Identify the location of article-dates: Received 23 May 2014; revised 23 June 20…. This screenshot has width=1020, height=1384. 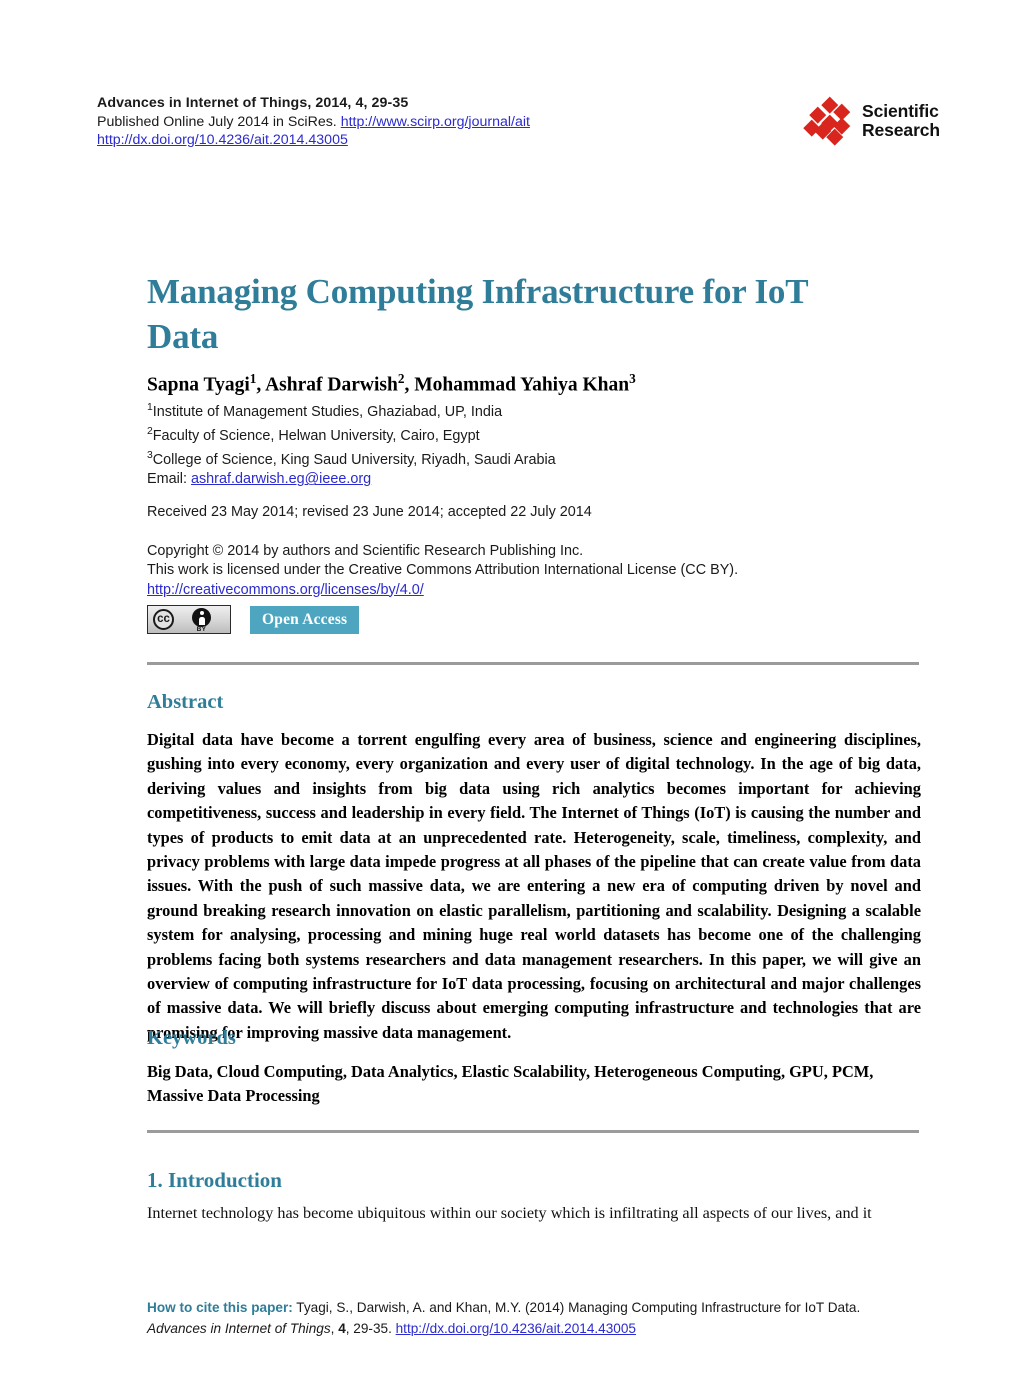
(369, 512).